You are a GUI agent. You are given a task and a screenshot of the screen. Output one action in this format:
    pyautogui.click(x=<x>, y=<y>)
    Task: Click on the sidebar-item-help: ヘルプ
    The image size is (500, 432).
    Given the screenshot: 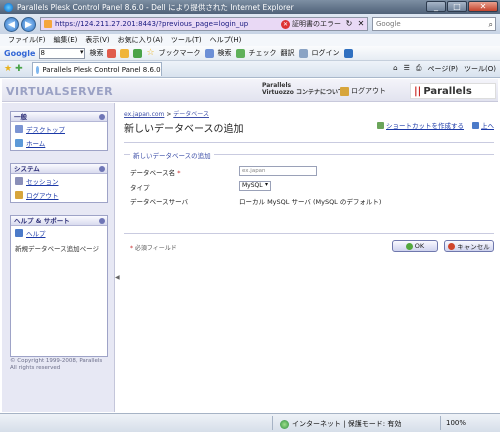 What is the action you would take?
    pyautogui.click(x=59, y=233)
    